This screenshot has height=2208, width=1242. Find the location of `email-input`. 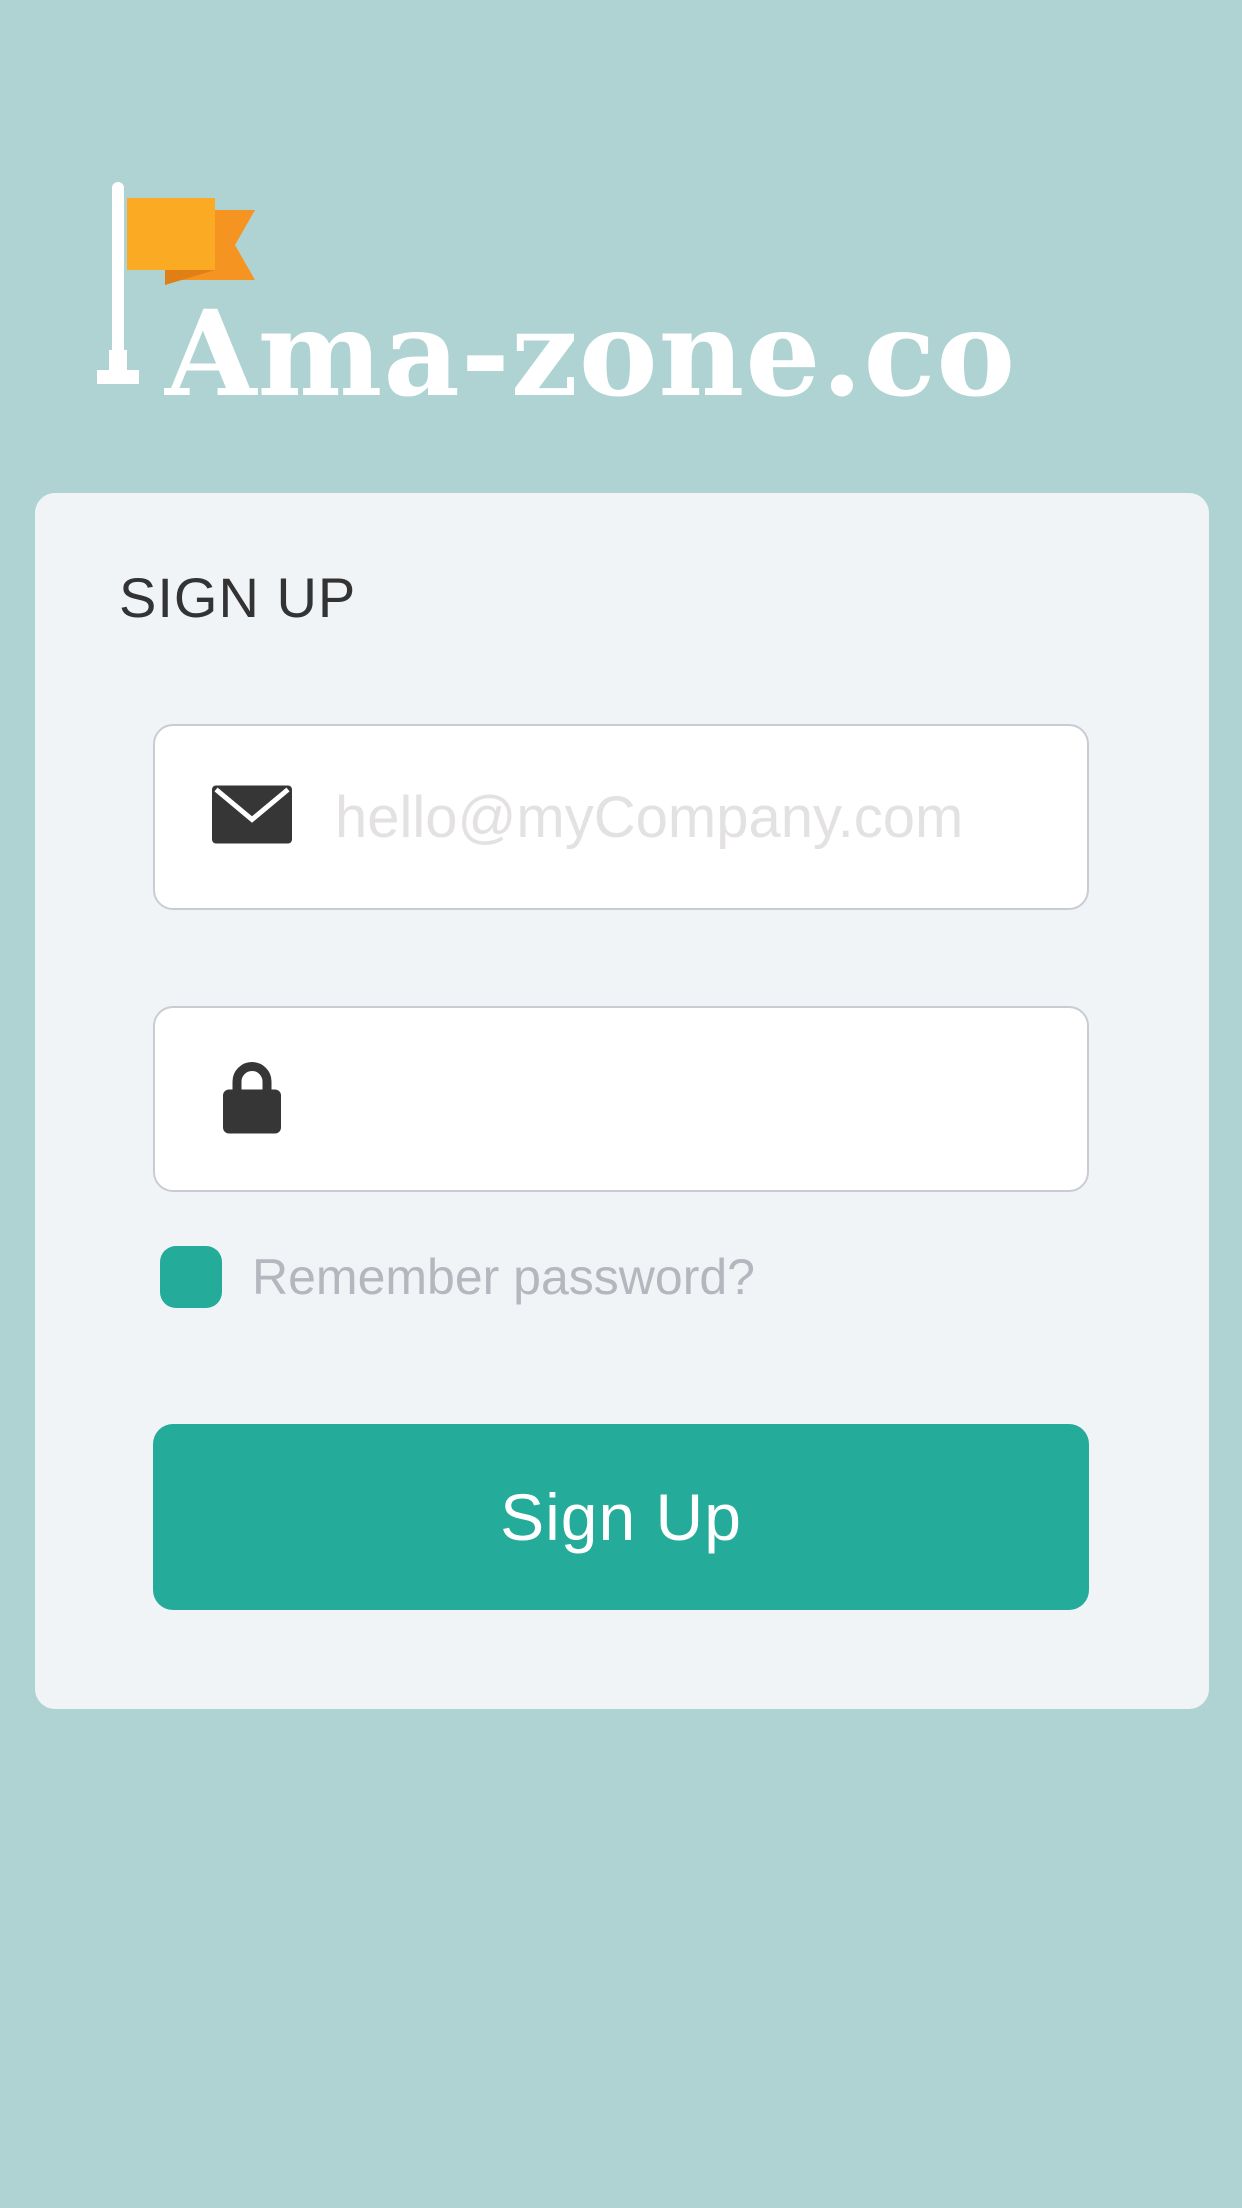

email-input is located at coordinates (695, 817).